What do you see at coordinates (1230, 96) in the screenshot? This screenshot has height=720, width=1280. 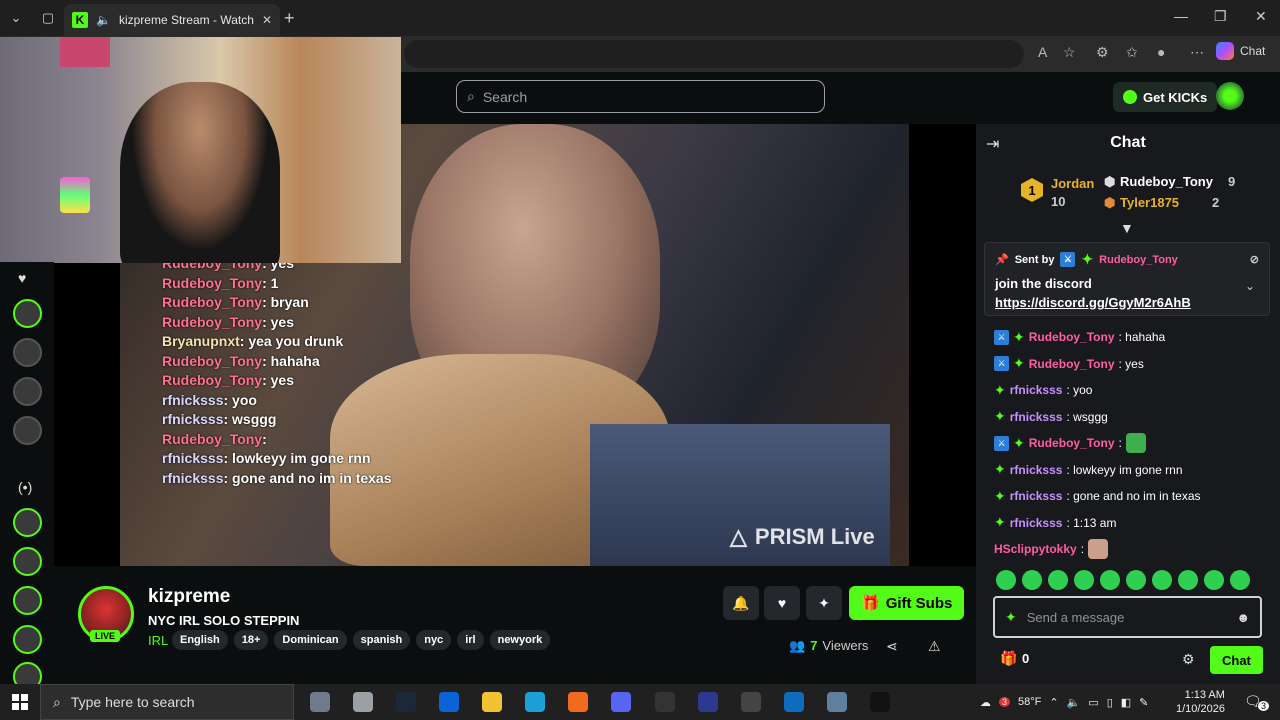 I see `user-avatar` at bounding box center [1230, 96].